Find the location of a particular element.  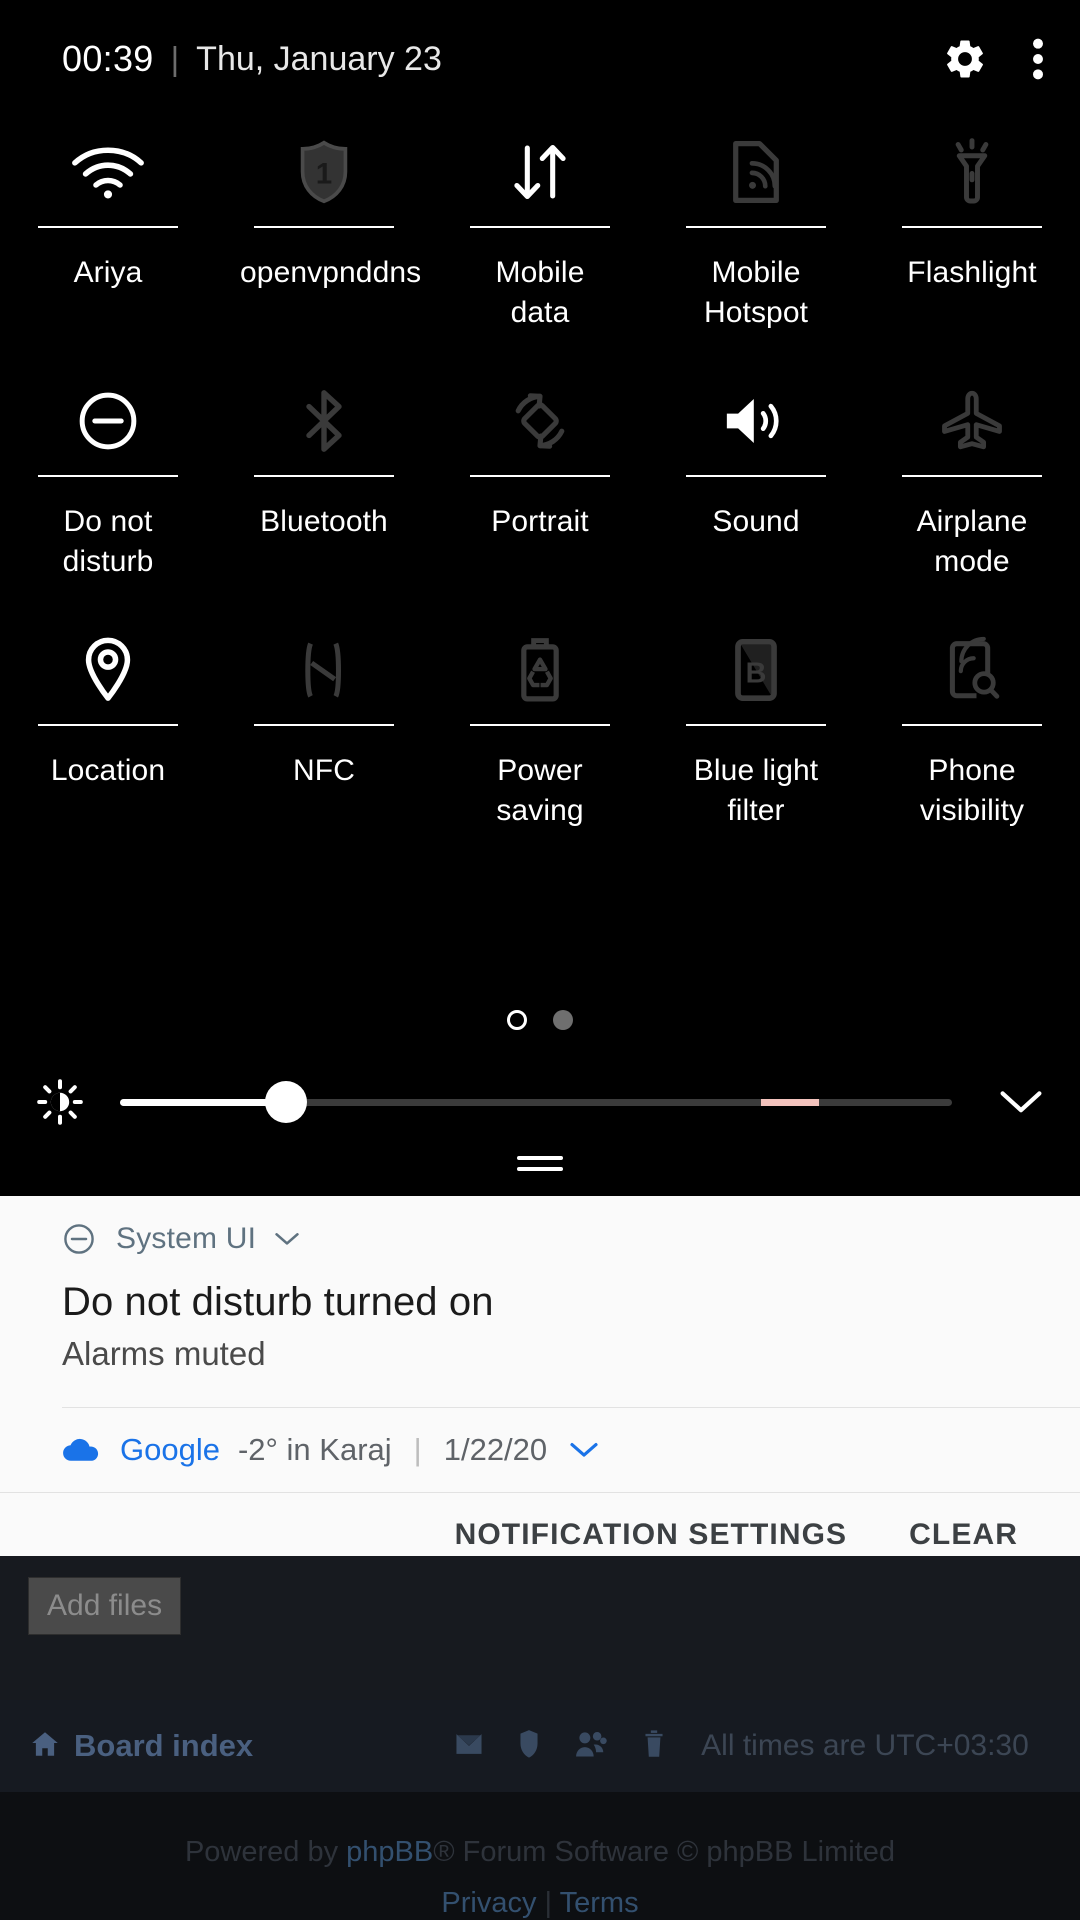

nfc-icon is located at coordinates (324, 670).